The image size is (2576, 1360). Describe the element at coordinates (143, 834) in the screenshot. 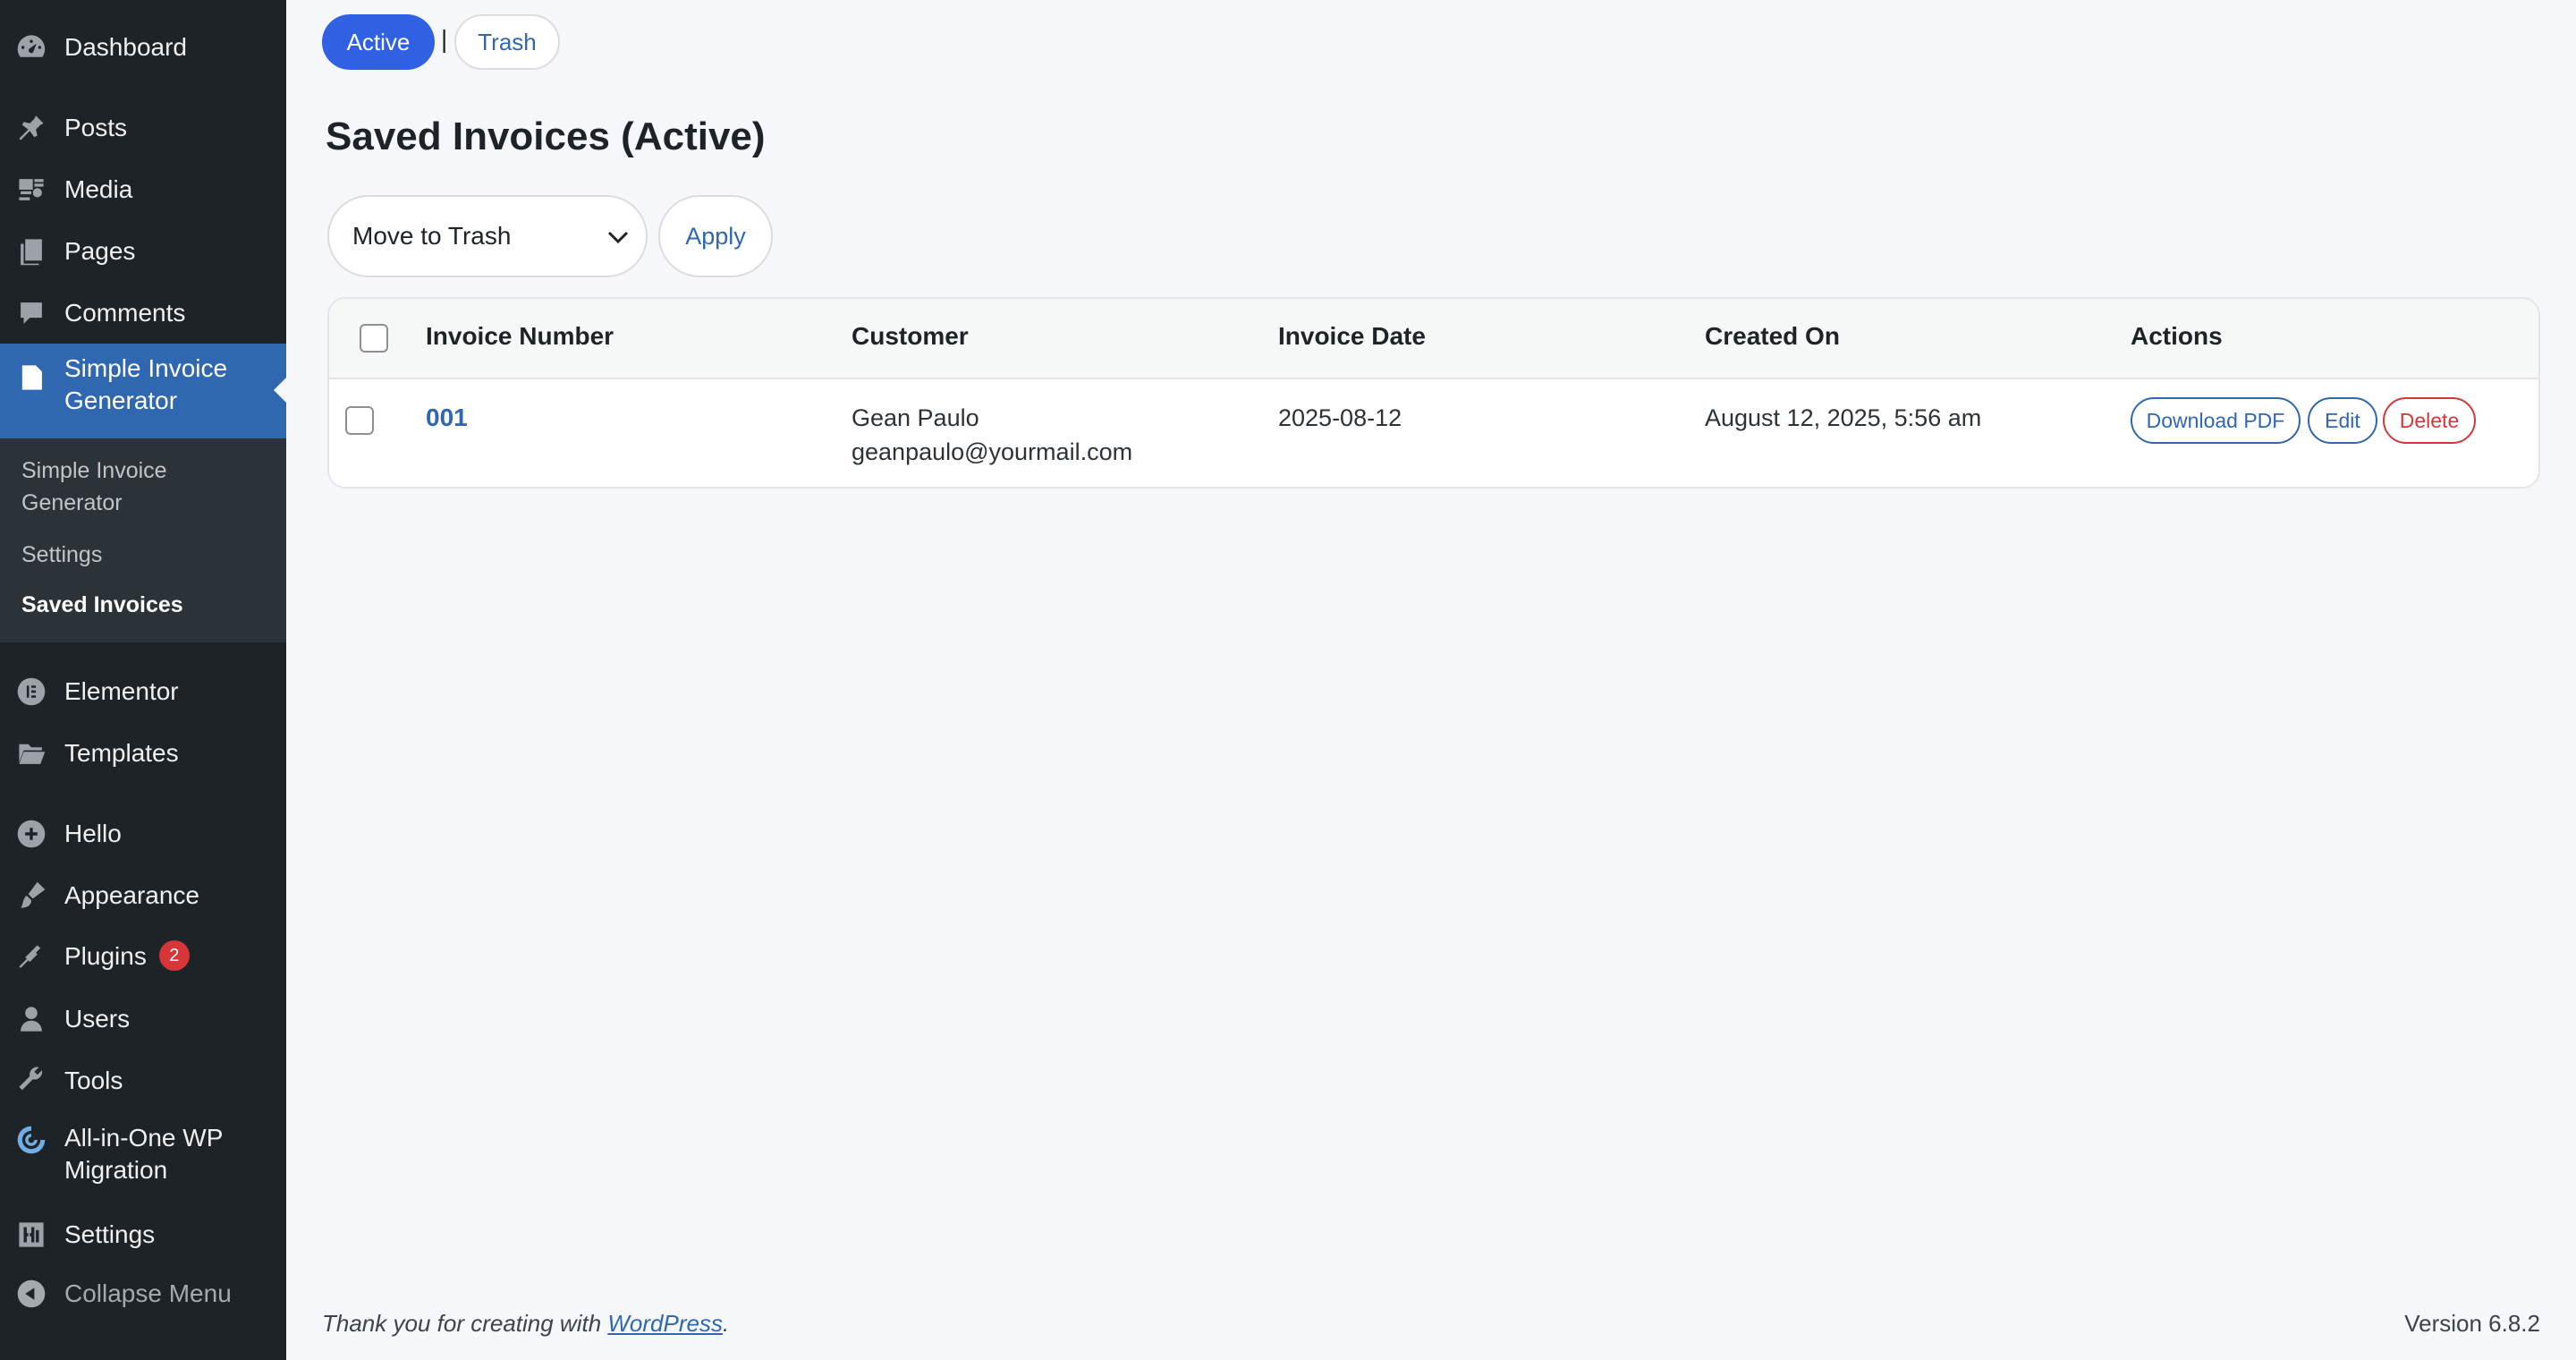

I see `sidebar-item-hello: Hello` at that location.